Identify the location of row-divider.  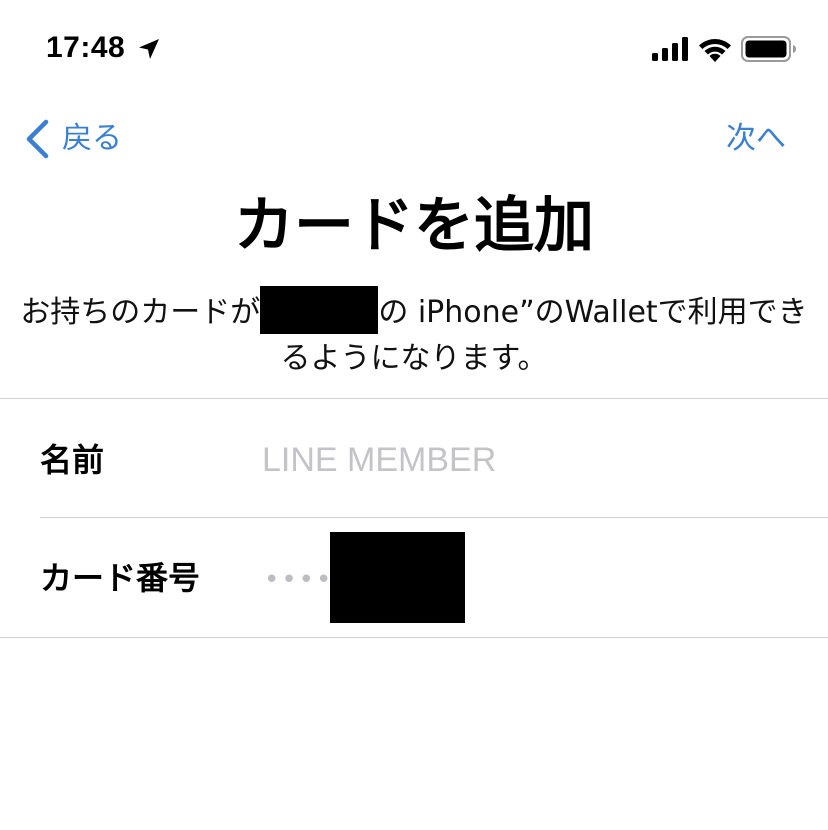
(434, 517).